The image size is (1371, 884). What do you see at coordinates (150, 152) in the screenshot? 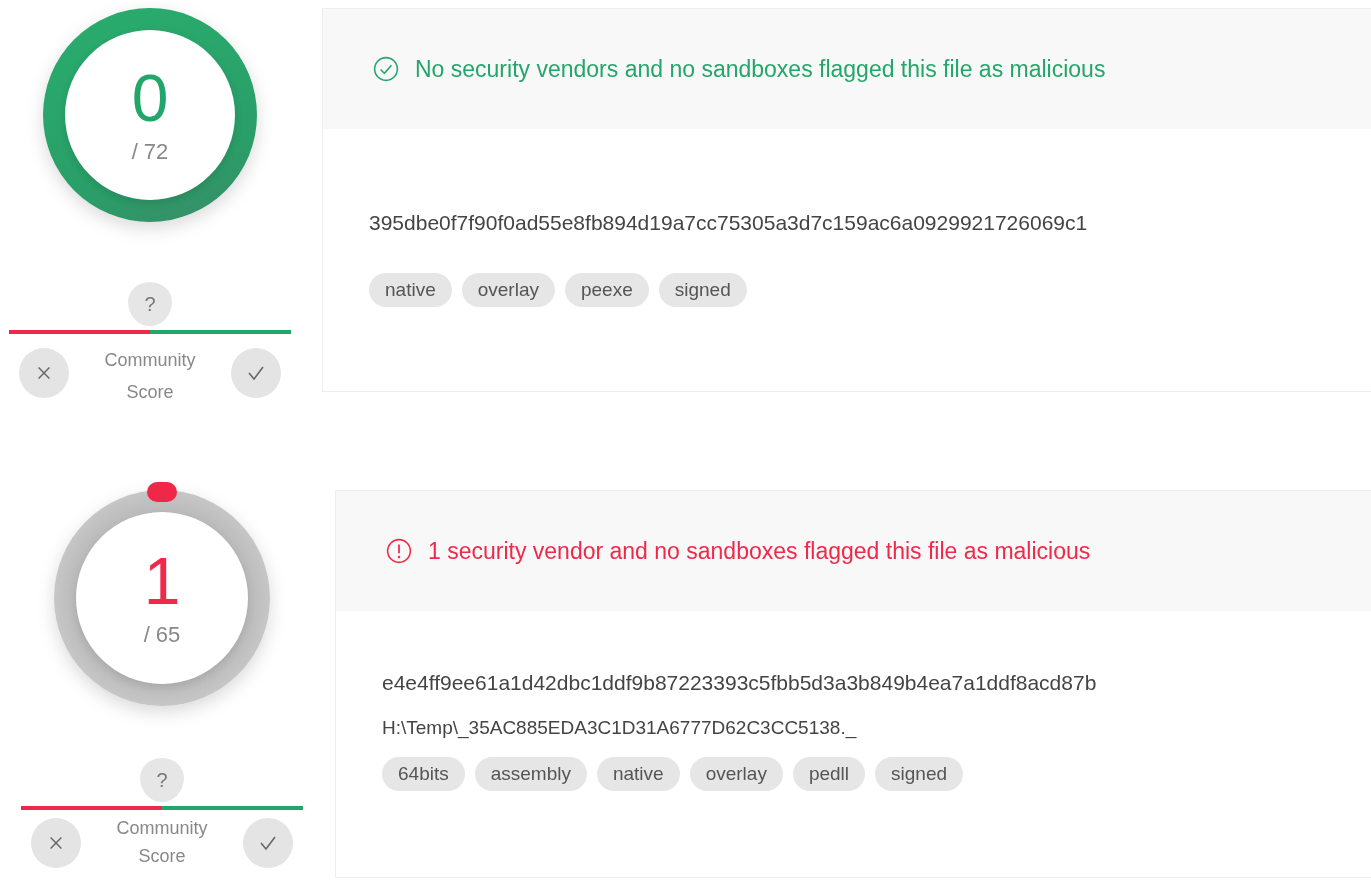
I see `engine-total: / 72` at bounding box center [150, 152].